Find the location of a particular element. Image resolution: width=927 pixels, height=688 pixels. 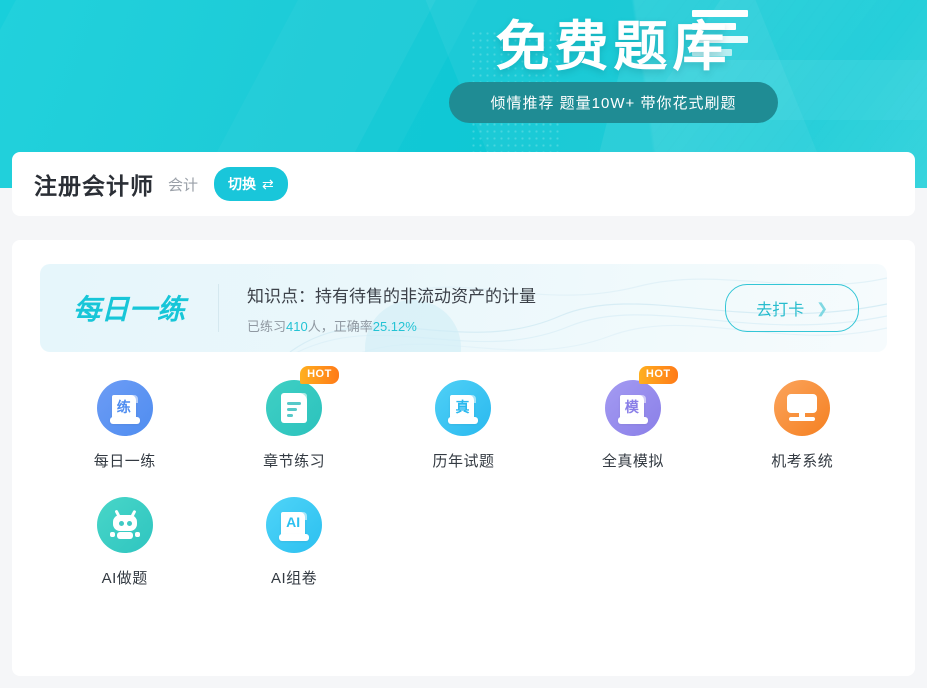

feature-tile: AI AI组卷 is located at coordinates (293, 542).